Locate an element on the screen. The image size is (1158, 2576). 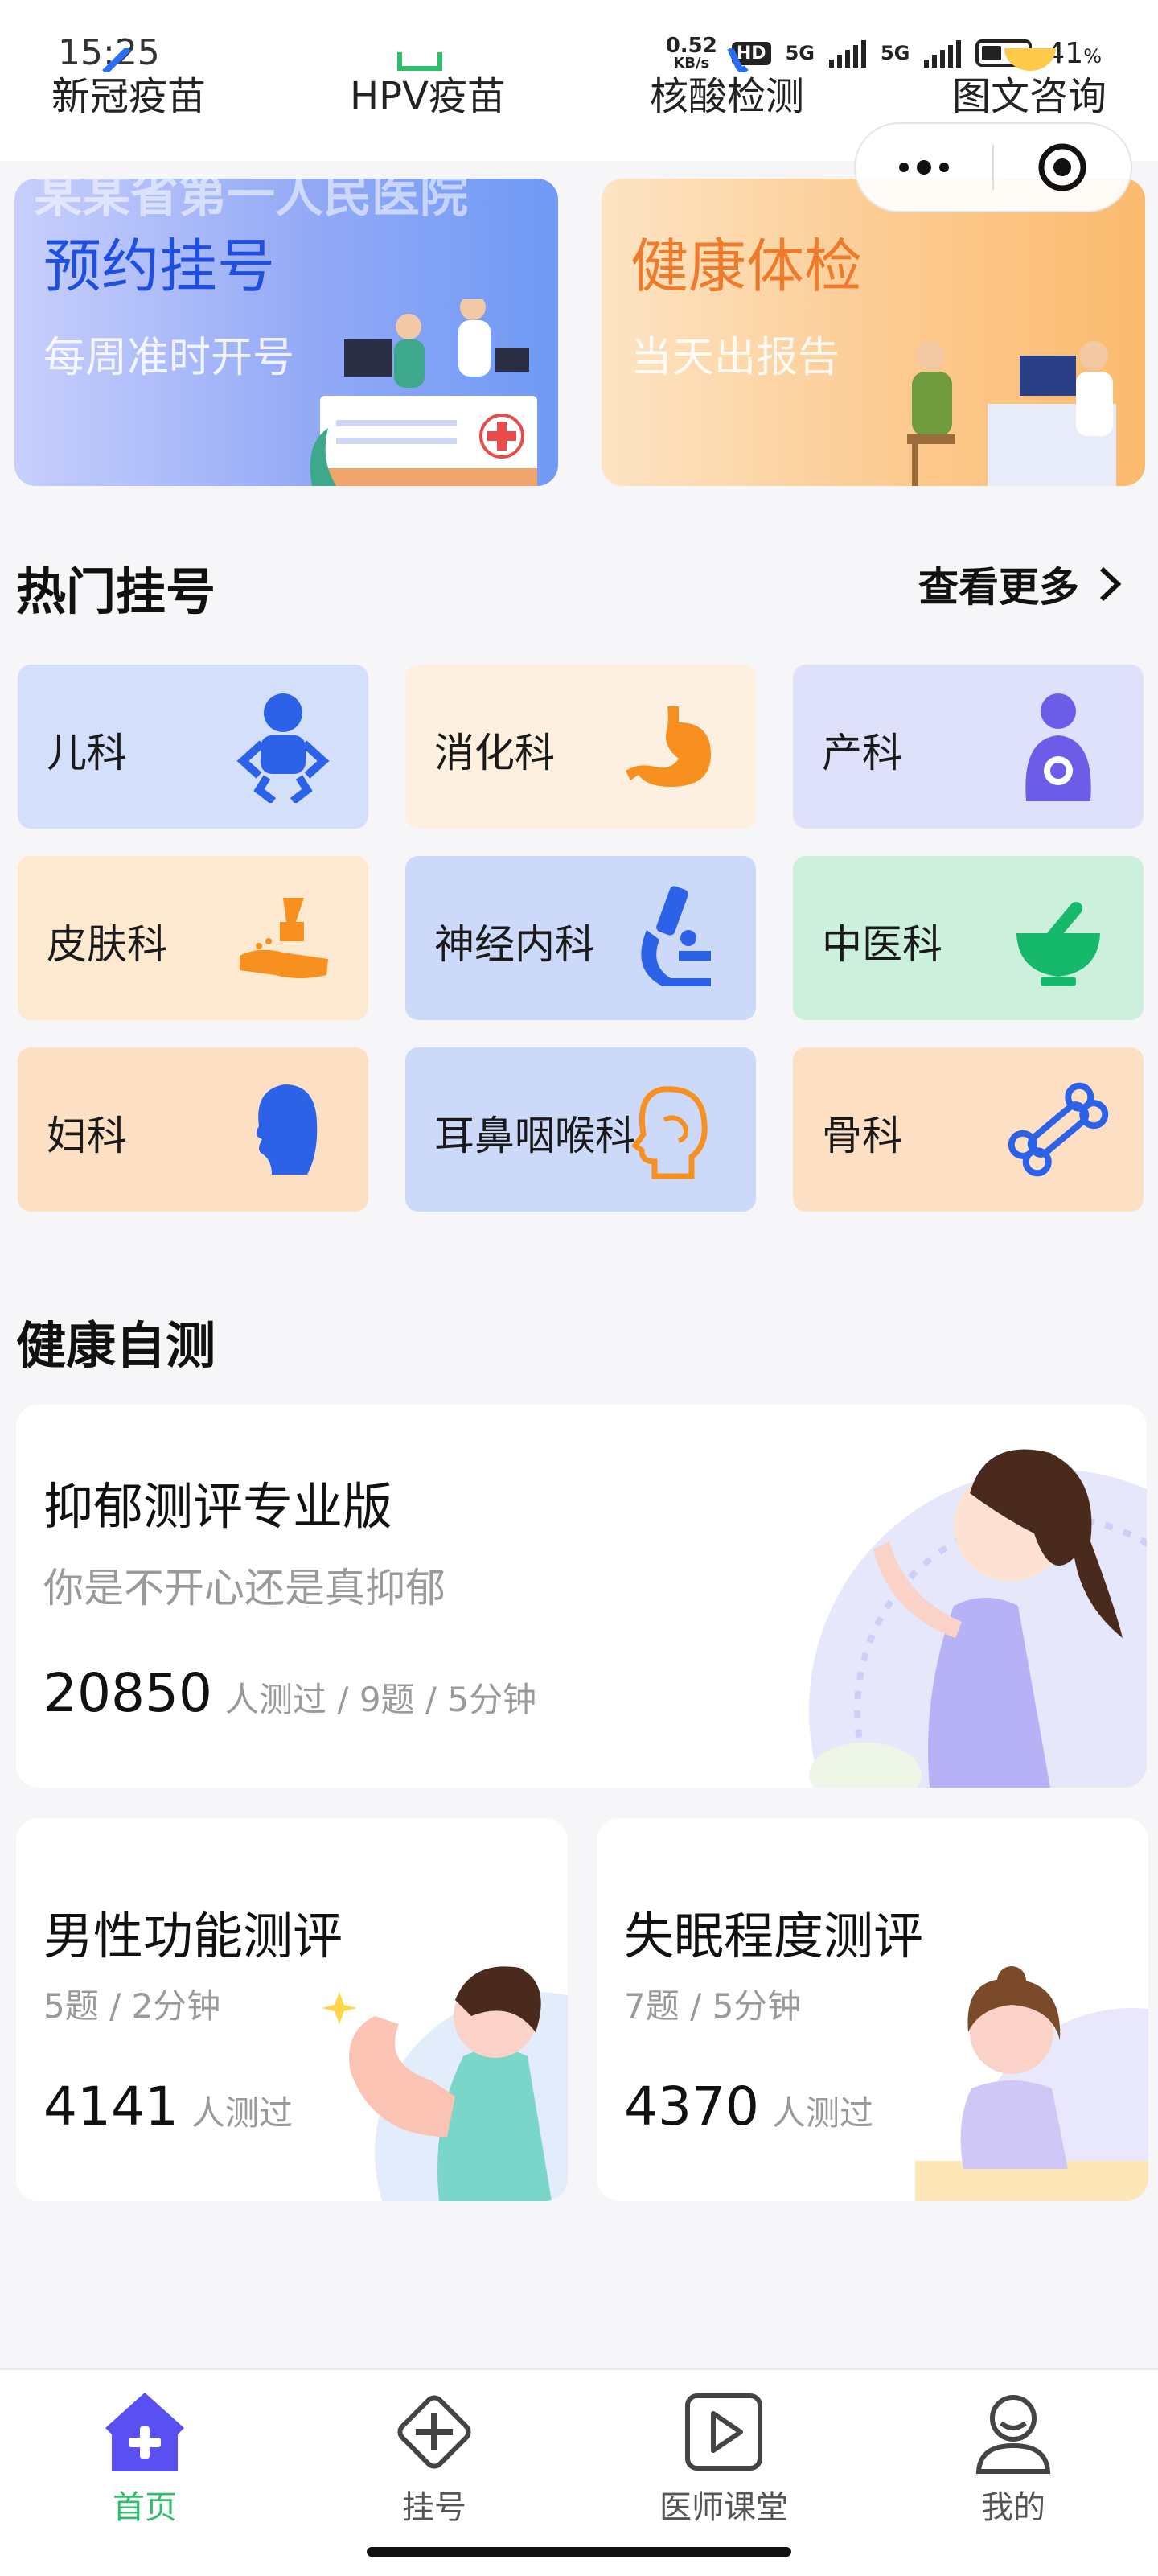
plus-diamond-icon is located at coordinates (434, 2432).